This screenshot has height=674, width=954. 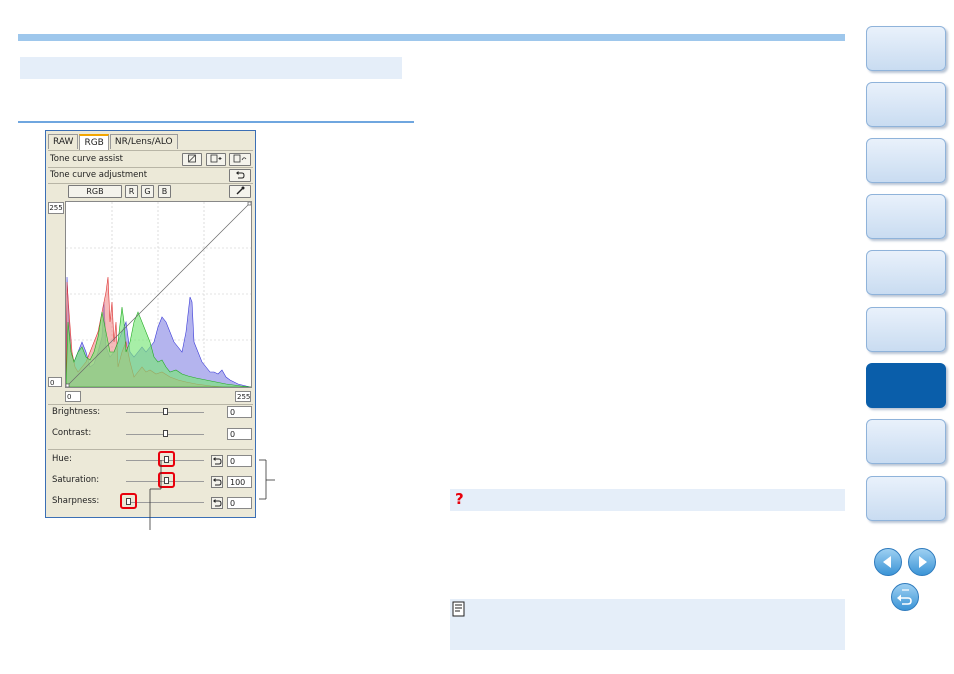 I want to click on channel-r-button: R, so click(x=131, y=191).